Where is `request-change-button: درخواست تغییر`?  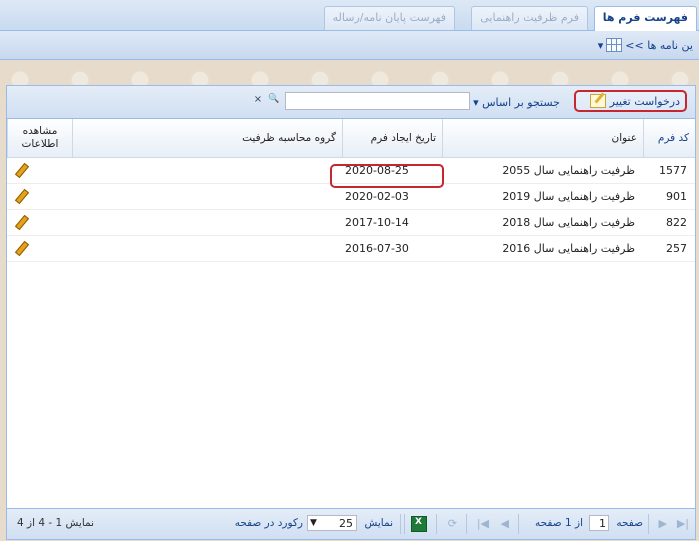
request-change-button: درخواست تغییر is located at coordinates (630, 101).